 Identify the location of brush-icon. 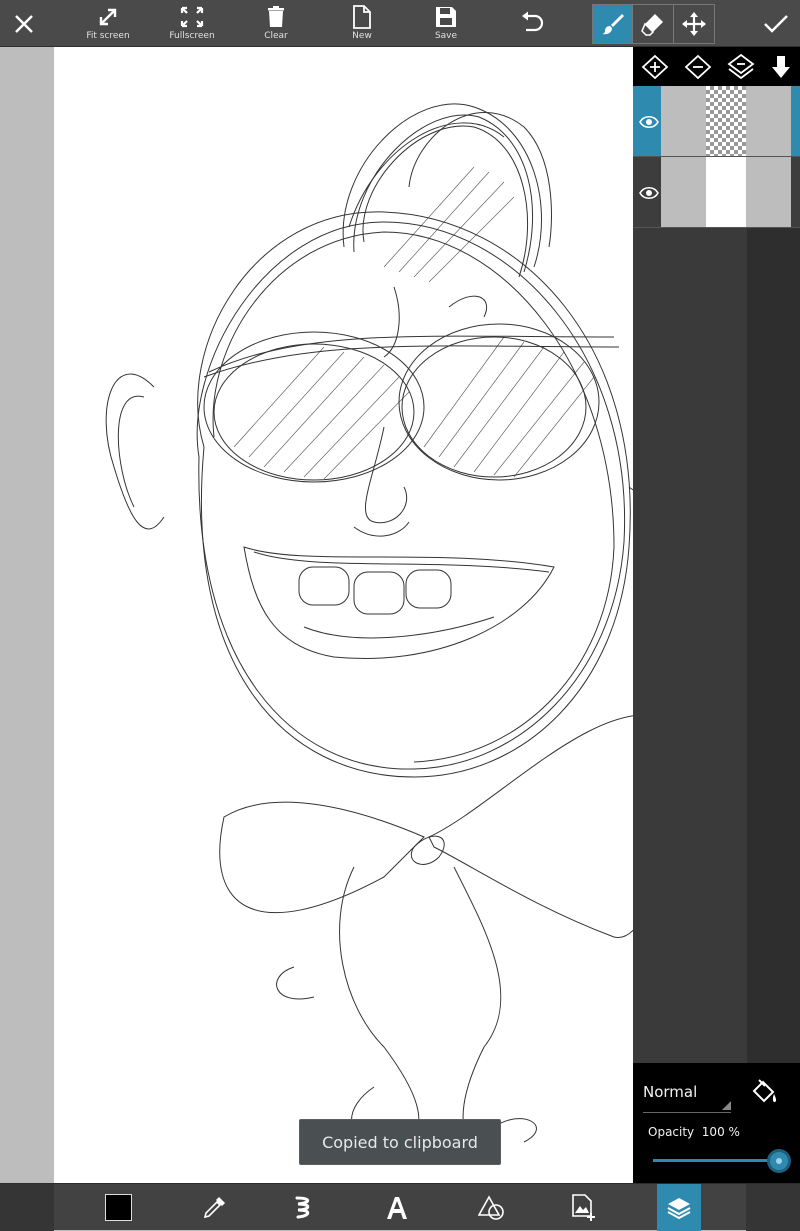
(612, 24).